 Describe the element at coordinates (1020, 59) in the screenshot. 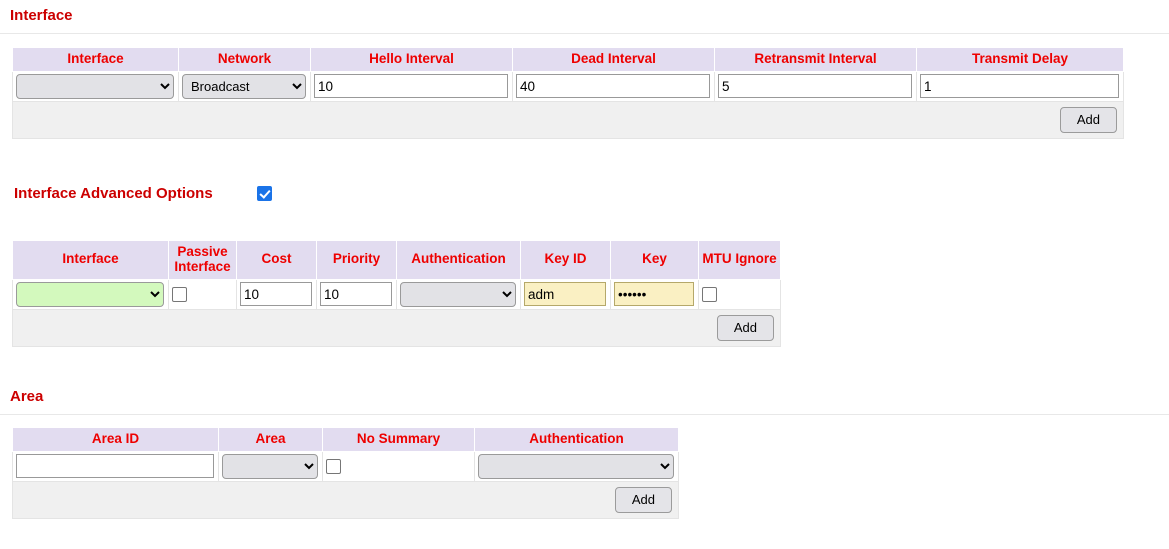

I see `column-header-transmit-delay: Transmit Delay` at that location.